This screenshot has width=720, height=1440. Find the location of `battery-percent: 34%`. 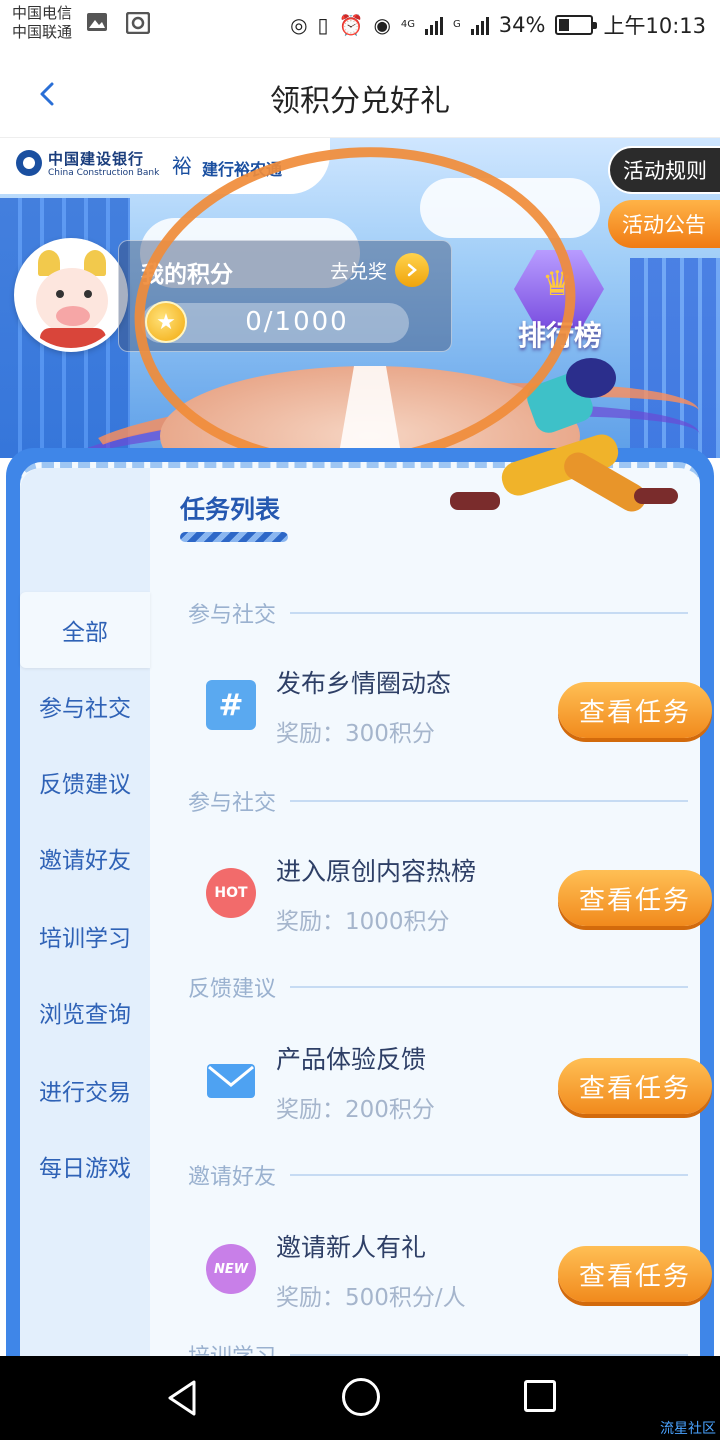

battery-percent: 34% is located at coordinates (522, 25).